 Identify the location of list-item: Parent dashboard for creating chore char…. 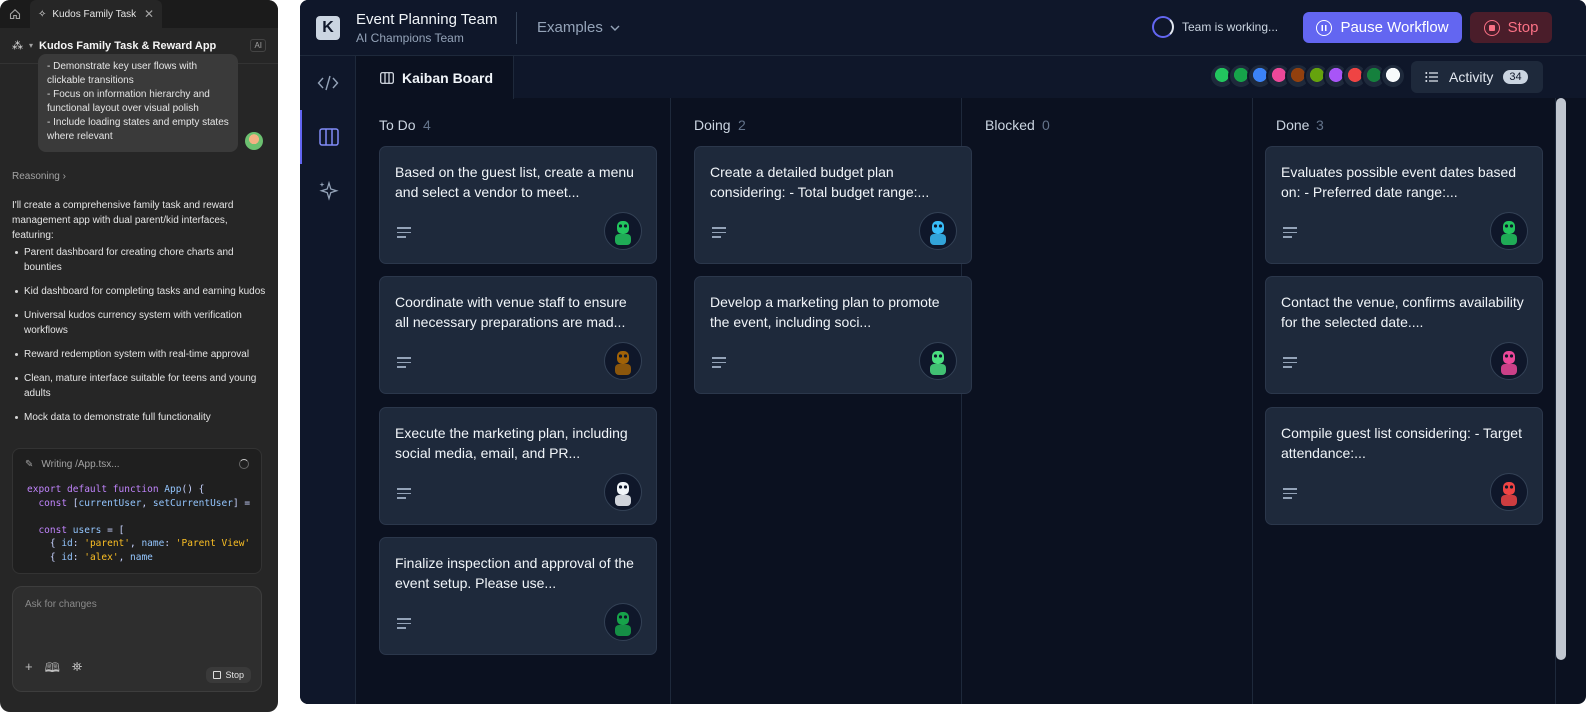
(140, 260).